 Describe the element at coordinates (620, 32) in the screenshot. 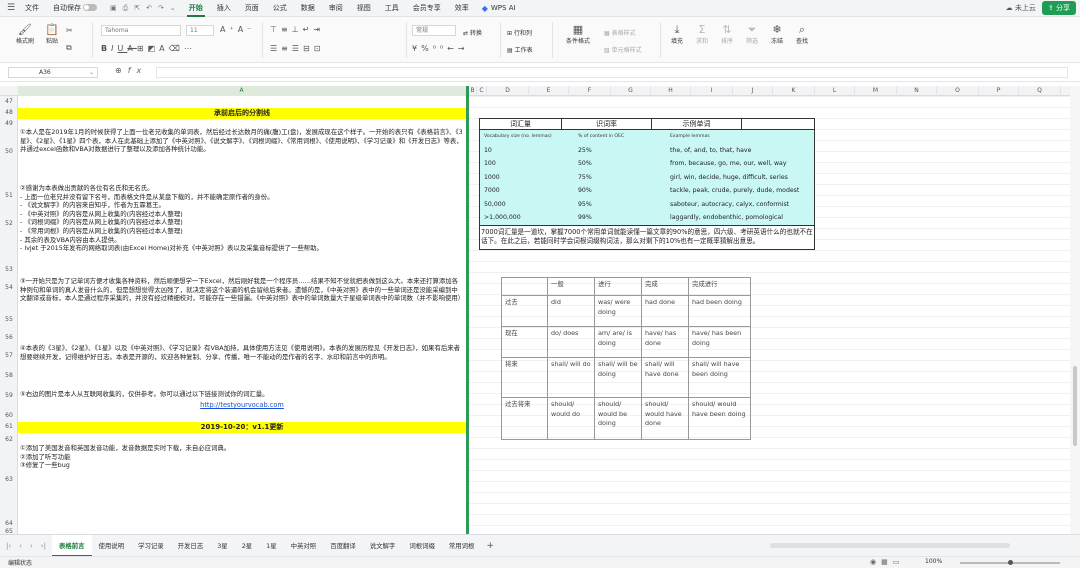

I see `table-style-button: ▦ 表格样式` at that location.